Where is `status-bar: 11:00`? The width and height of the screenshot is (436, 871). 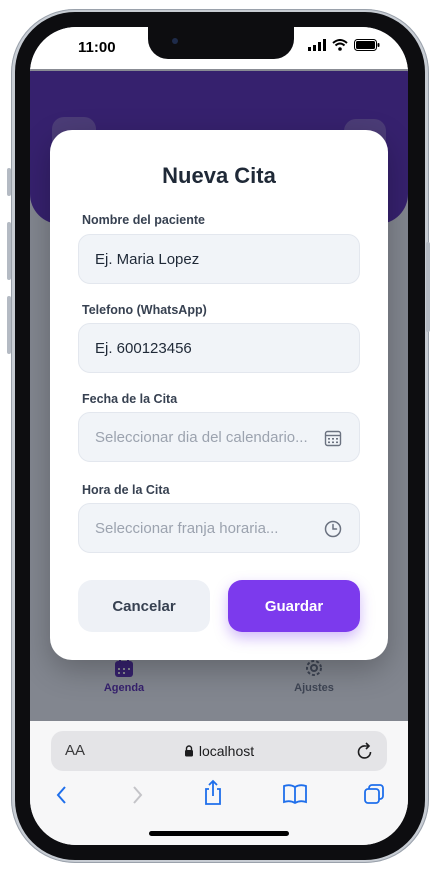 status-bar: 11:00 is located at coordinates (219, 49).